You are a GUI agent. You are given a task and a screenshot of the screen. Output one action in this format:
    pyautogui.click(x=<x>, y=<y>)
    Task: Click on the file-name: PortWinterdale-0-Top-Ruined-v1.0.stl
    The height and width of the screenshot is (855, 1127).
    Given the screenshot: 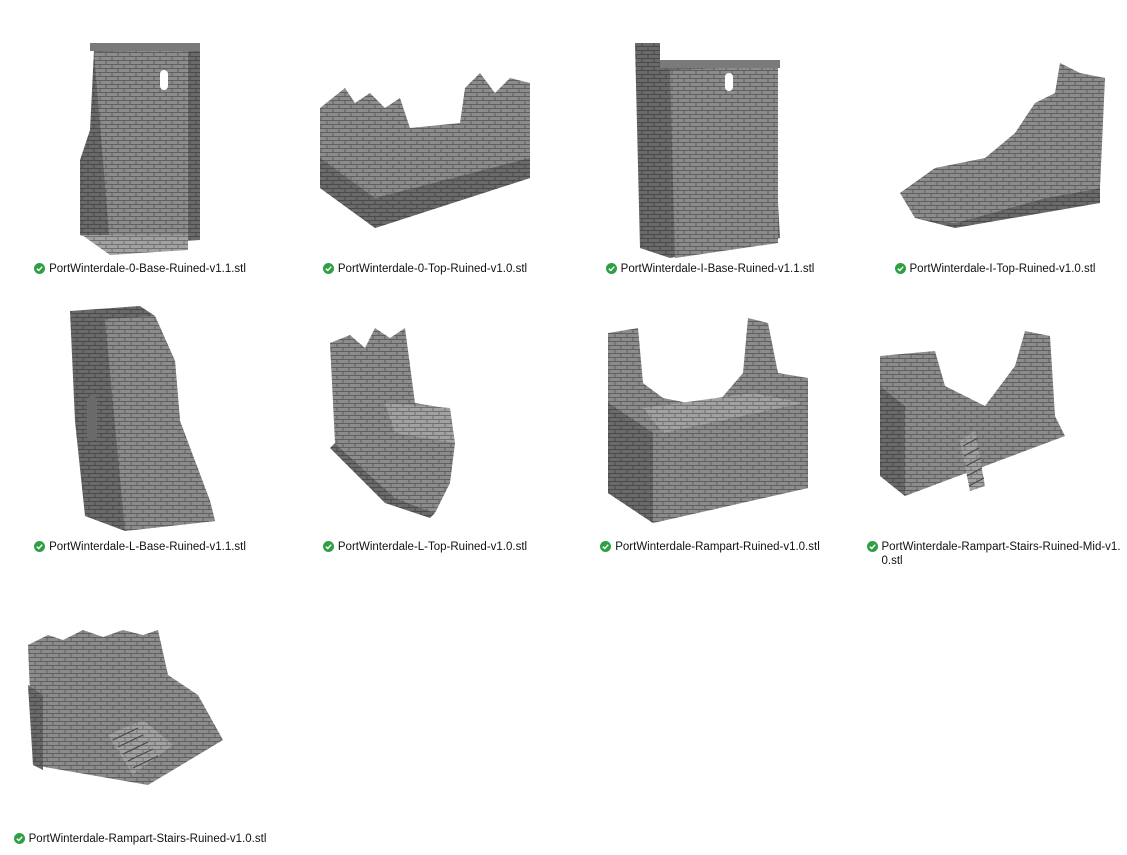 What is the action you would take?
    pyautogui.click(x=432, y=269)
    